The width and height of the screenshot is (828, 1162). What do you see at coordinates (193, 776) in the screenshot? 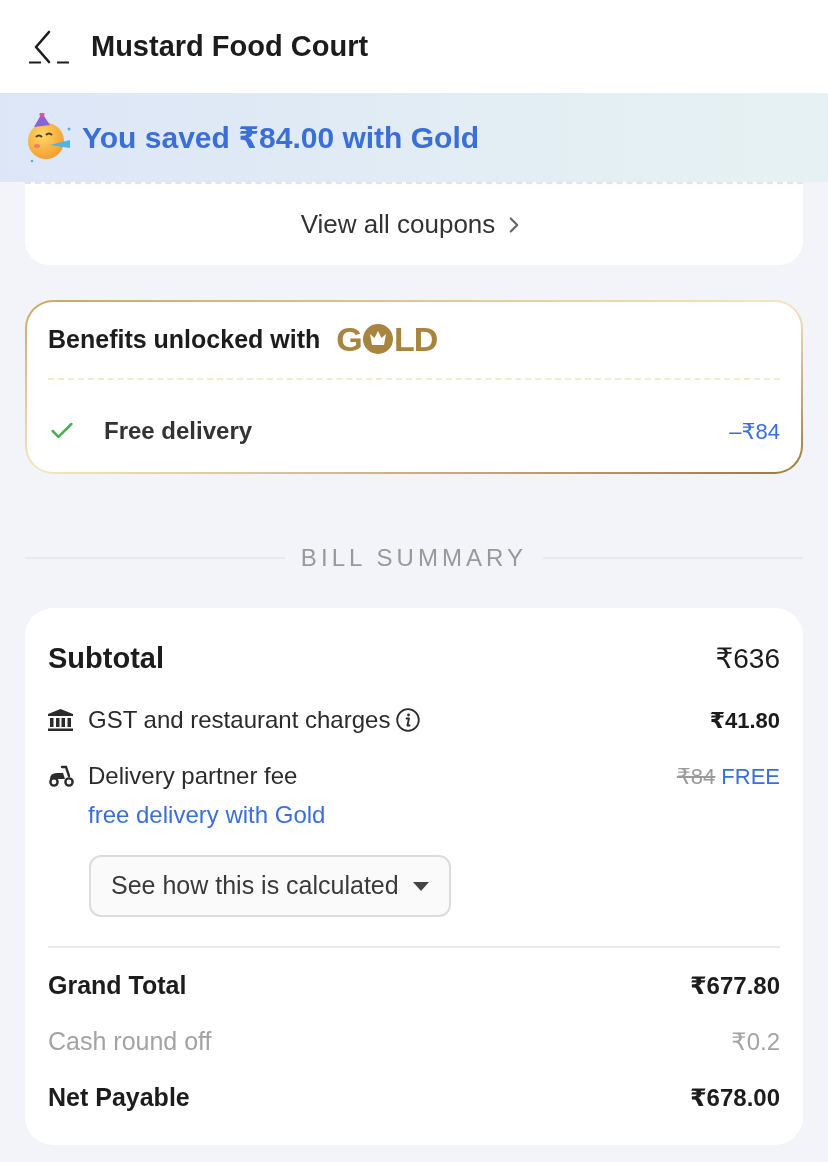
I see `charge-label: Delivery partner fee` at bounding box center [193, 776].